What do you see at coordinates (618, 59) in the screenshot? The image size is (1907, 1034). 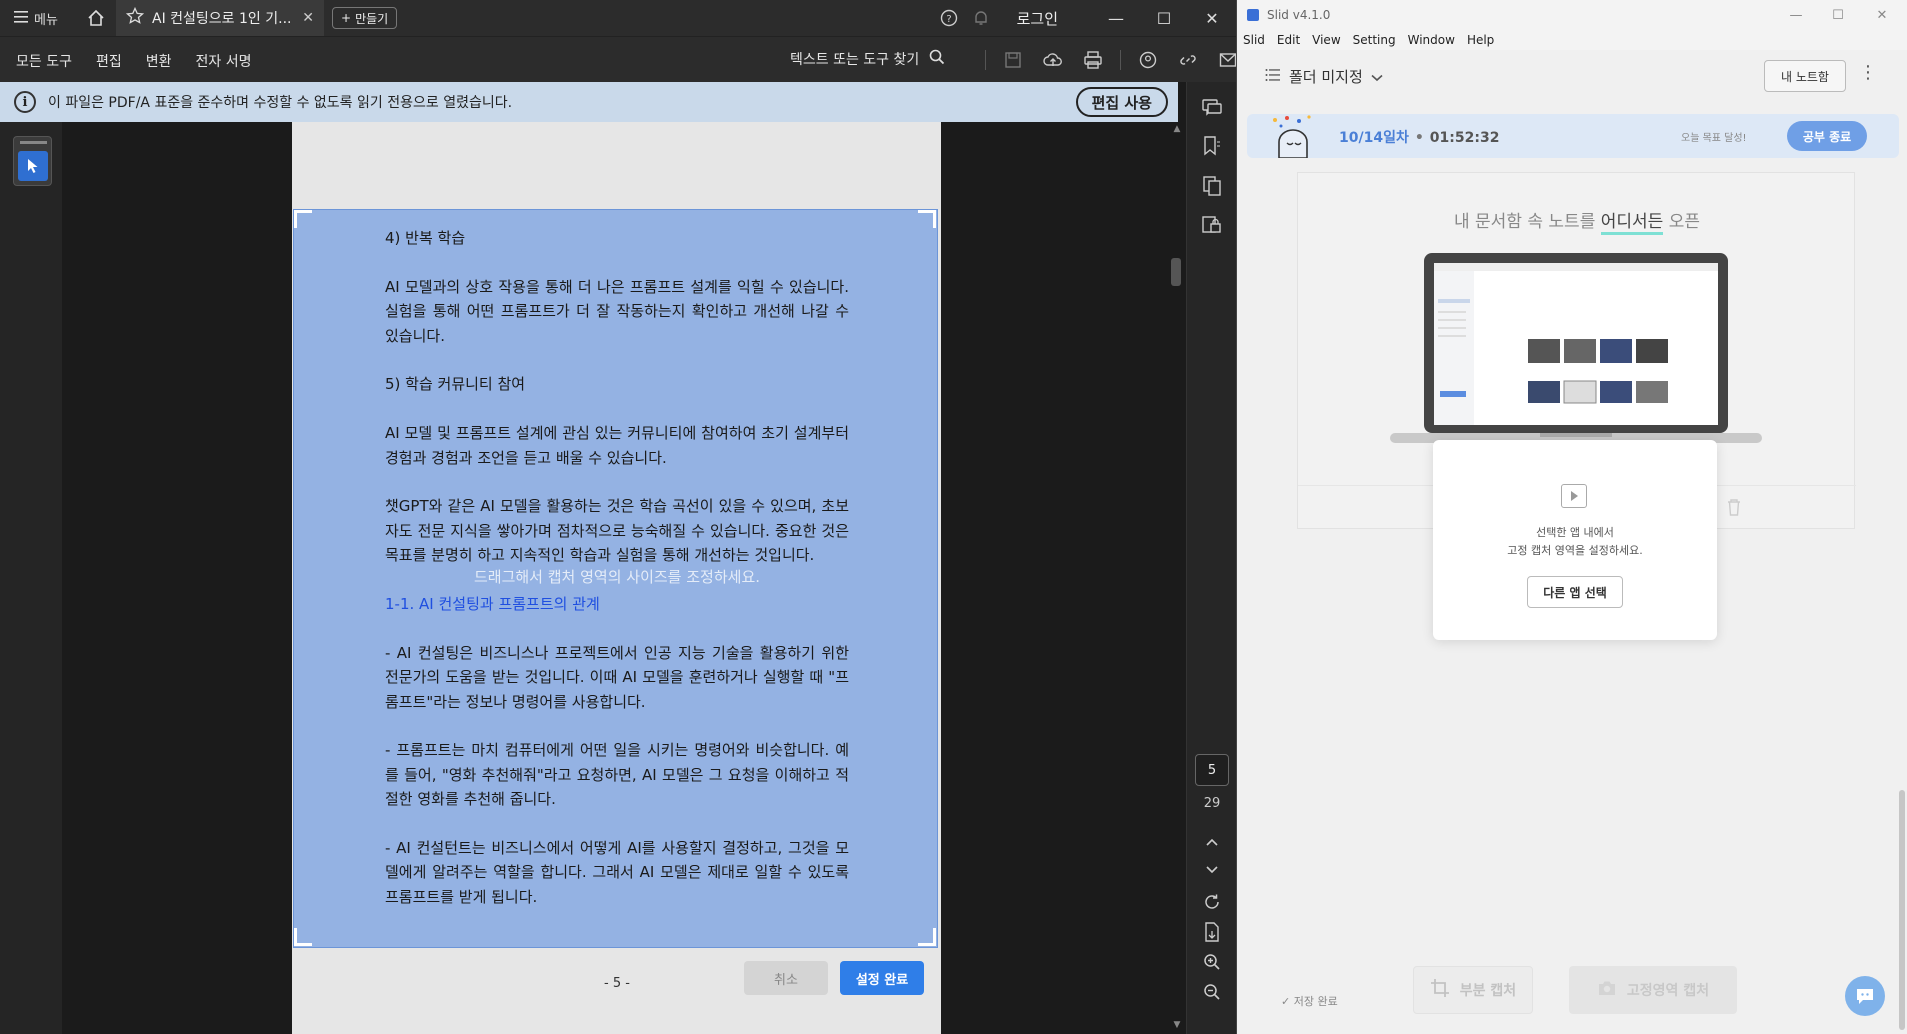 I see `acrobat-toolbar: 모든 도구 편집 변환 전자 서명 텍스트 또는 도구 찾기` at bounding box center [618, 59].